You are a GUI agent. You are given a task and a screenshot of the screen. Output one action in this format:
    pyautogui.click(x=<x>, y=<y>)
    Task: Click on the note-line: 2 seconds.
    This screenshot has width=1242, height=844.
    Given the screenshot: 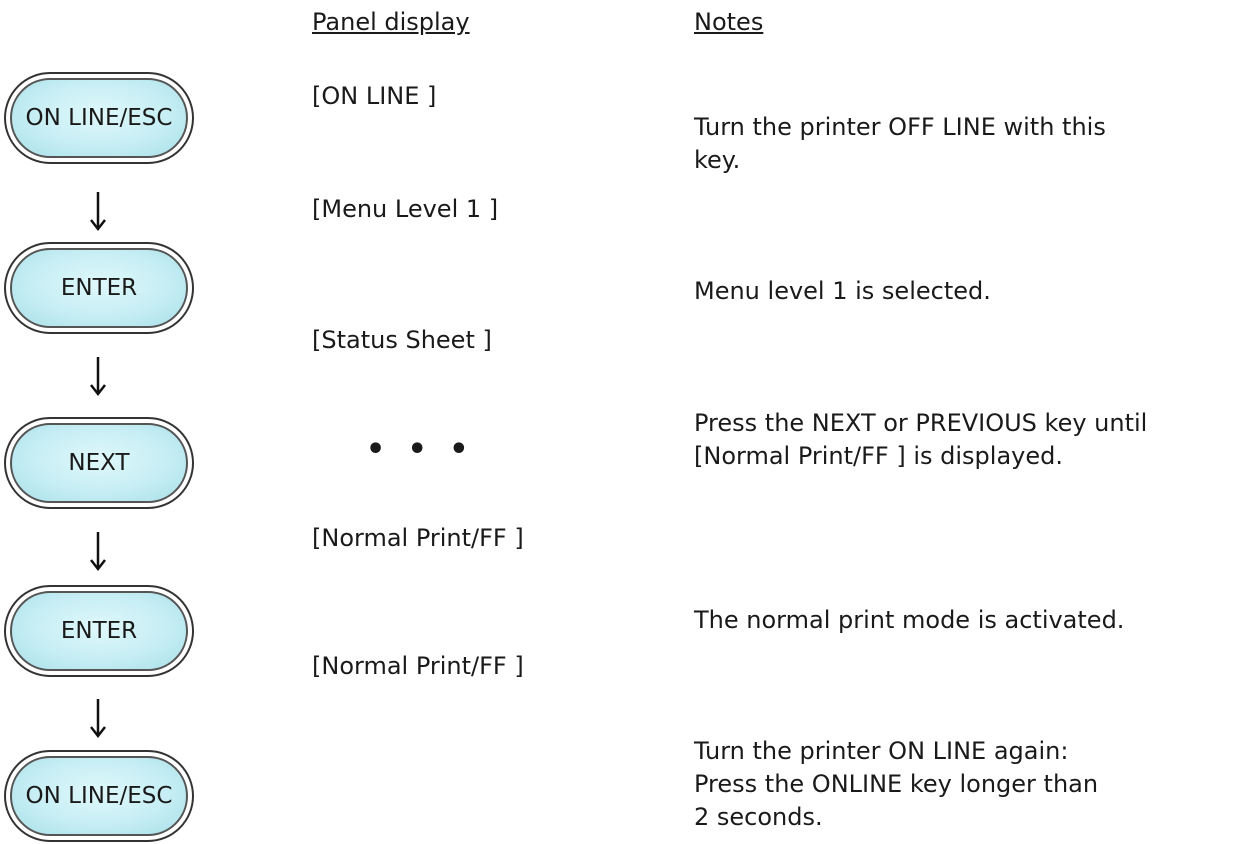 What is the action you would take?
    pyautogui.click(x=758, y=817)
    